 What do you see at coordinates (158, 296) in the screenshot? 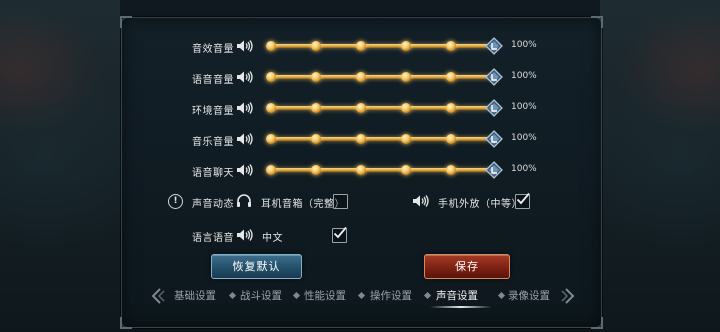
I see `tab-left-arrow-icon` at bounding box center [158, 296].